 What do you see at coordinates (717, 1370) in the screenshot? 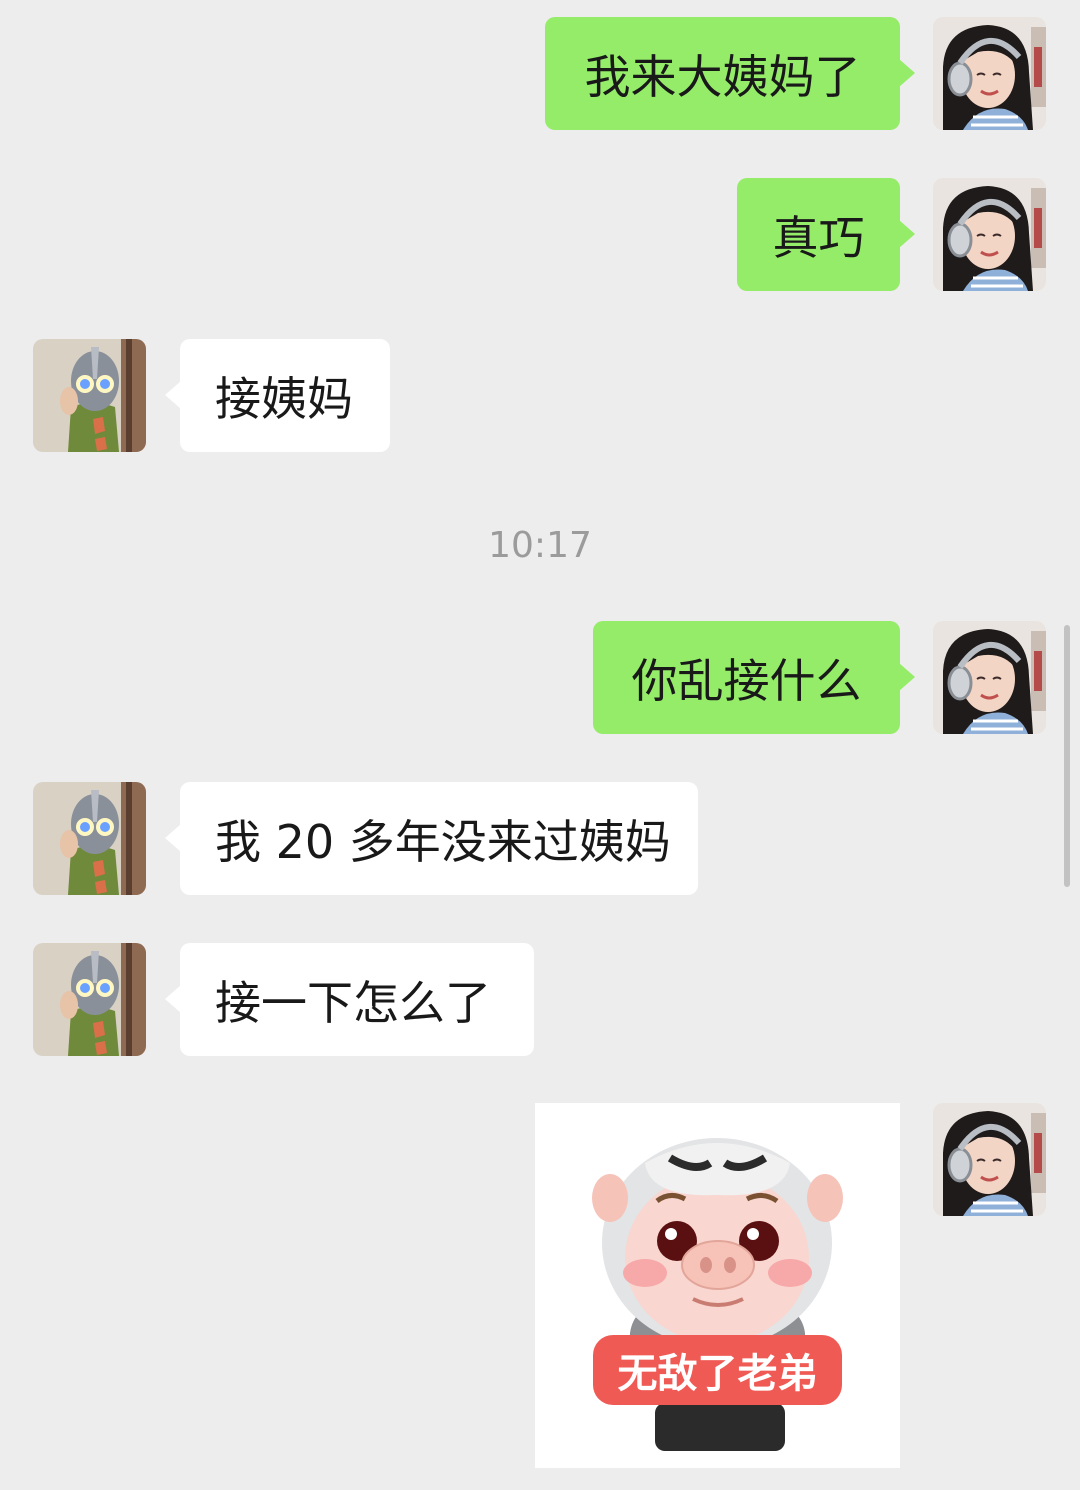
I see `sticker-caption: 无敌了老弟` at bounding box center [717, 1370].